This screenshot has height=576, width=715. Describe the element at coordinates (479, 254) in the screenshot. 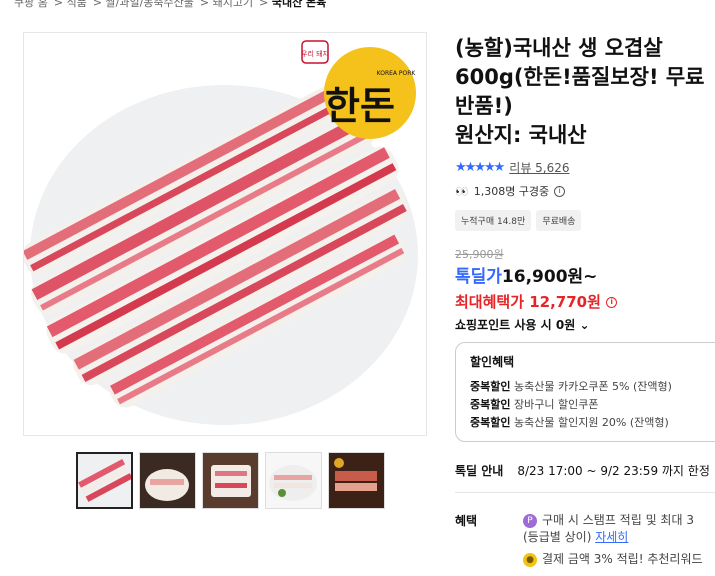

I see `original-price: 25,900원` at that location.